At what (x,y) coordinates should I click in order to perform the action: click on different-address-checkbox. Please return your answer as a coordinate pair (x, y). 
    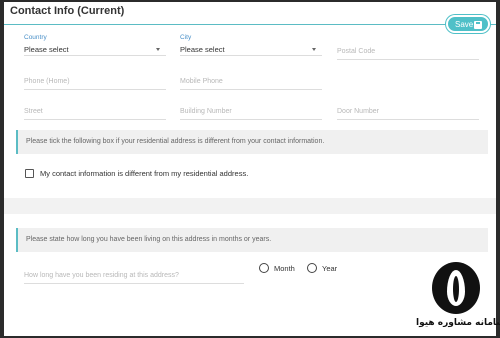
    Looking at the image, I should click on (29, 173).